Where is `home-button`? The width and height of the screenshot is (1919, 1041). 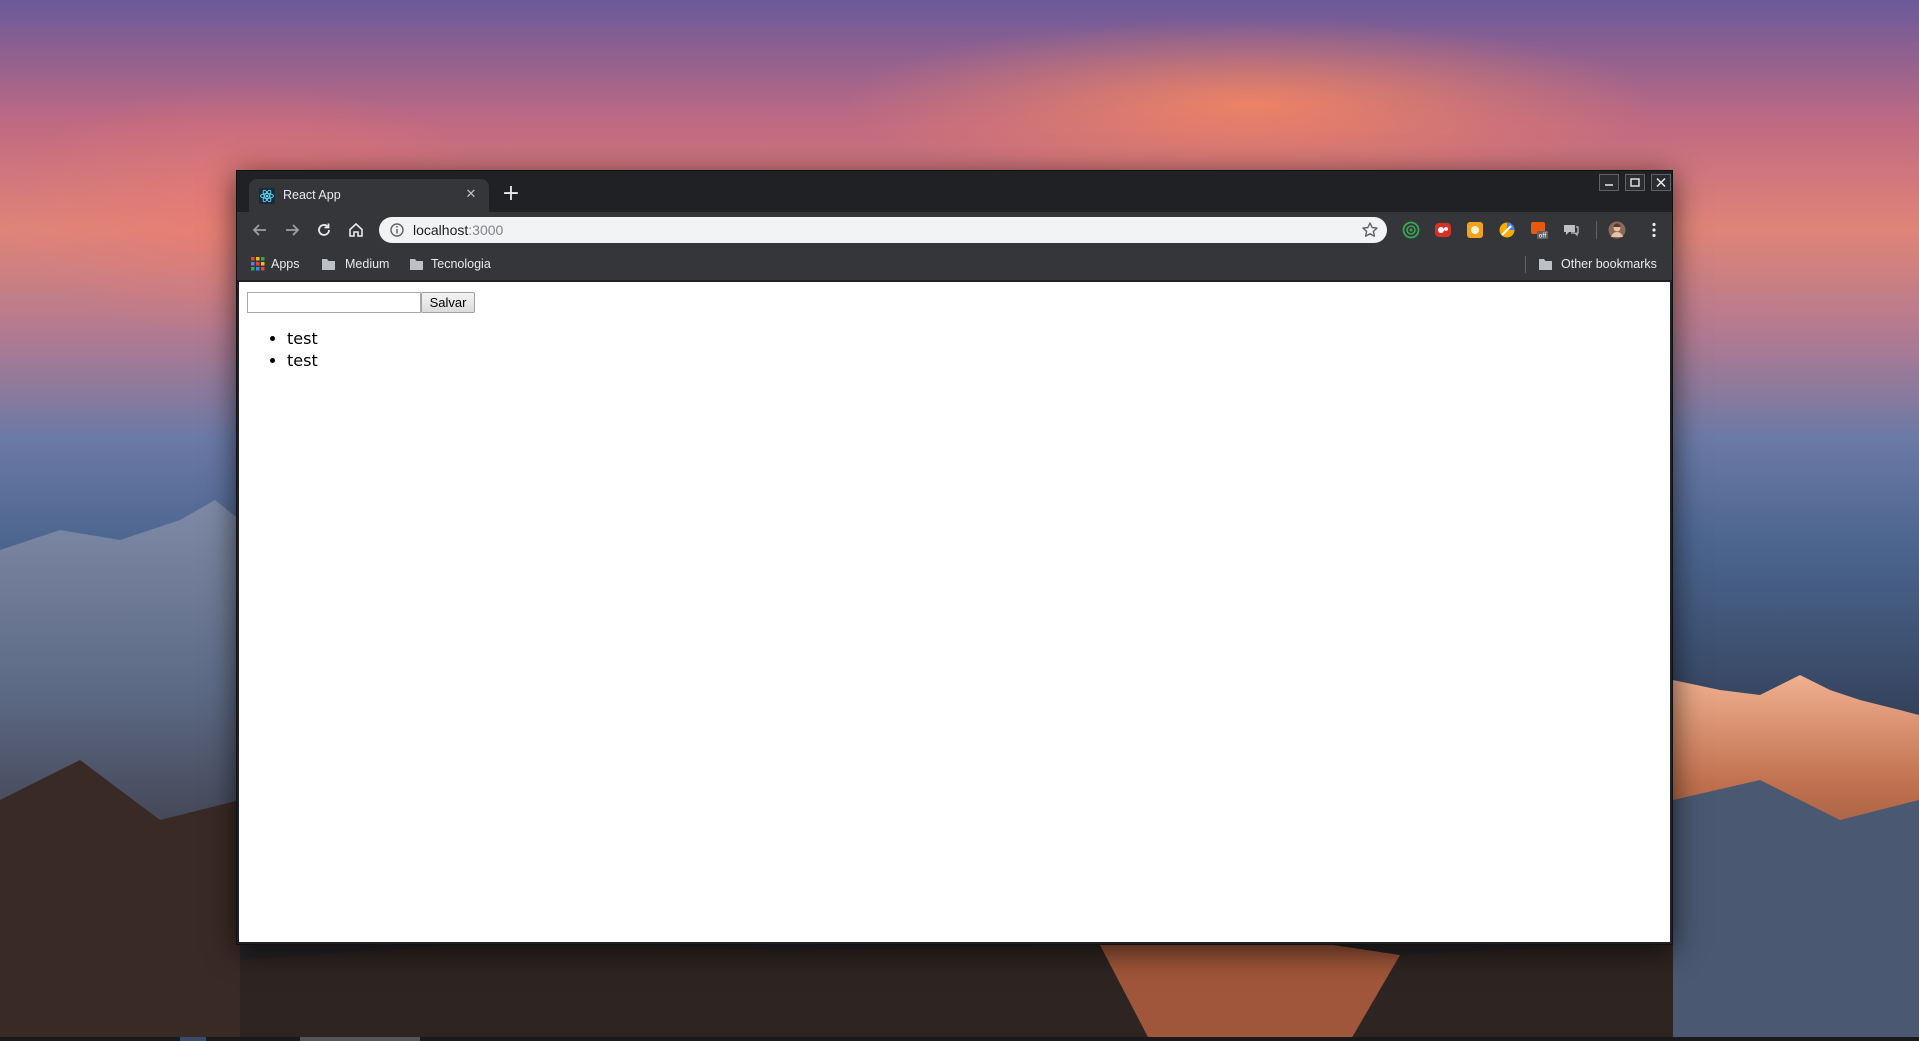
home-button is located at coordinates (356, 230).